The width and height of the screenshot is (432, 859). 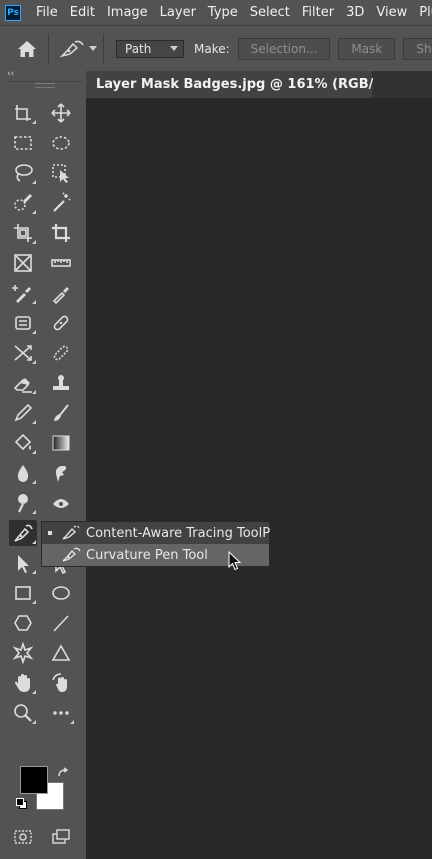 I want to click on rectangle-tool, so click(x=23, y=593).